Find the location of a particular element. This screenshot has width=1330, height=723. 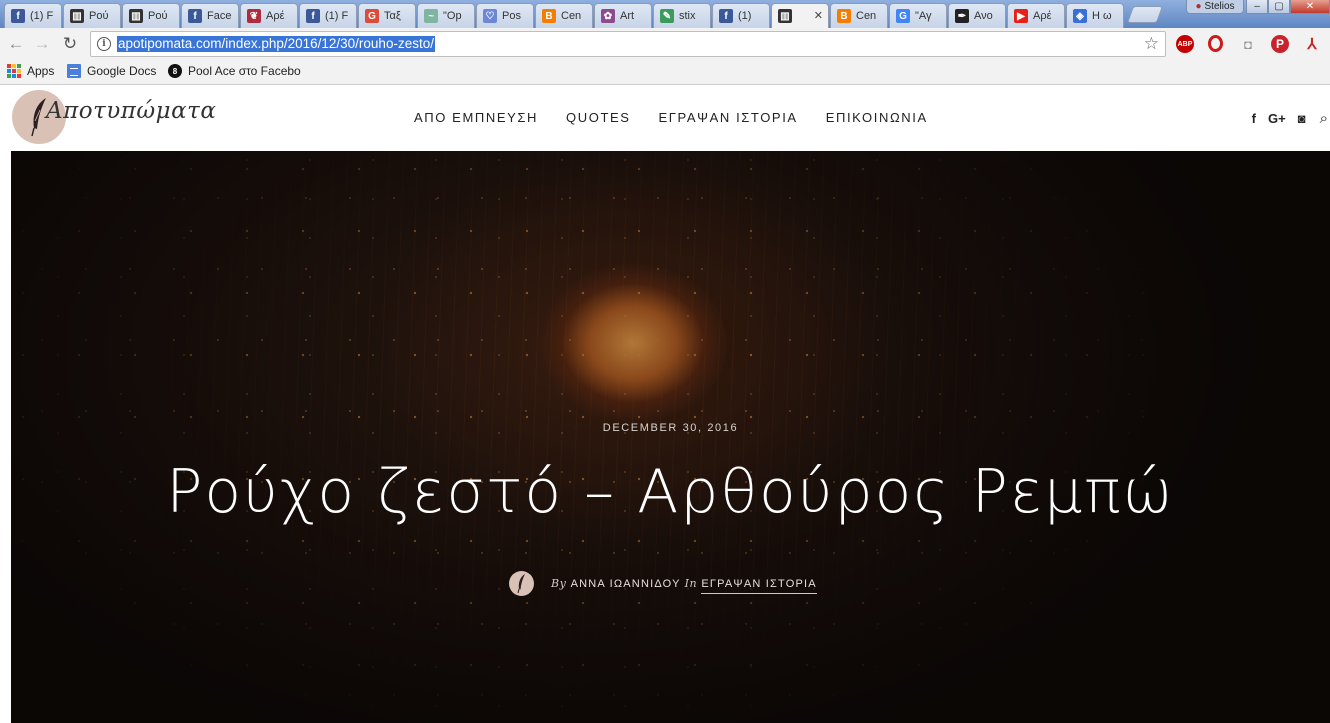

post-byline: By ΑΝΝΑ ΙΩΑΝΝΙΔΟΥ In ΕΓΡΑΨΑΝ ΙΣΤΟΡΙΑ is located at coordinates (663, 583).